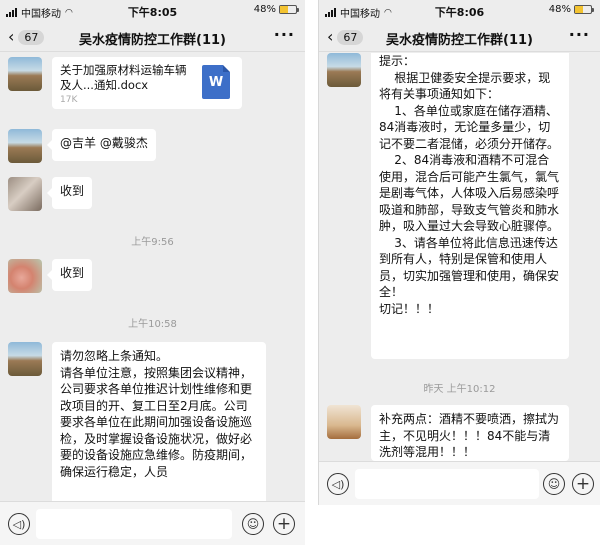  Describe the element at coordinates (152, 324) in the screenshot. I see `message-timestamp: 上午10:58` at that location.